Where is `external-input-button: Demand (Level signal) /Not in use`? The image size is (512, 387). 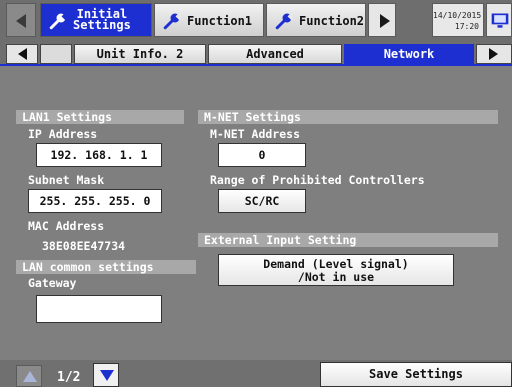 external-input-button: Demand (Level signal) /Not in use is located at coordinates (336, 270).